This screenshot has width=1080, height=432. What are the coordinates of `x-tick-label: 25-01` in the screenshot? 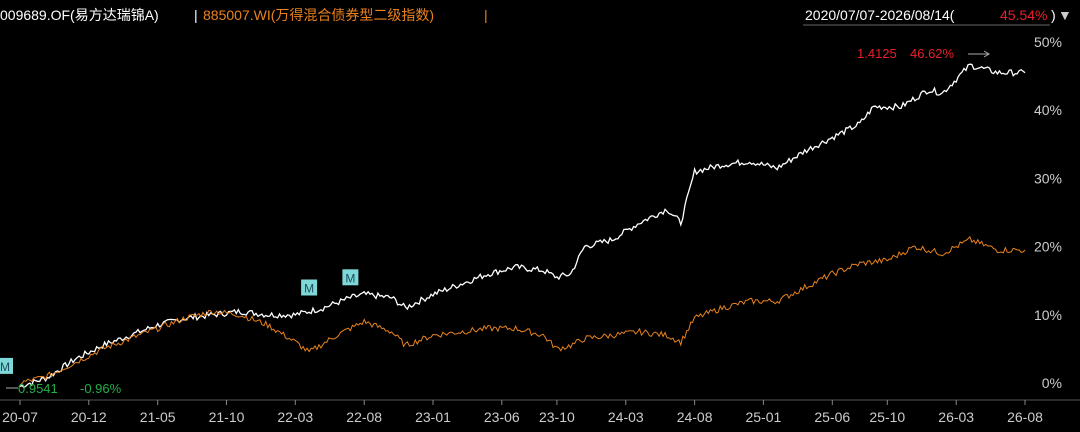 It's located at (763, 417).